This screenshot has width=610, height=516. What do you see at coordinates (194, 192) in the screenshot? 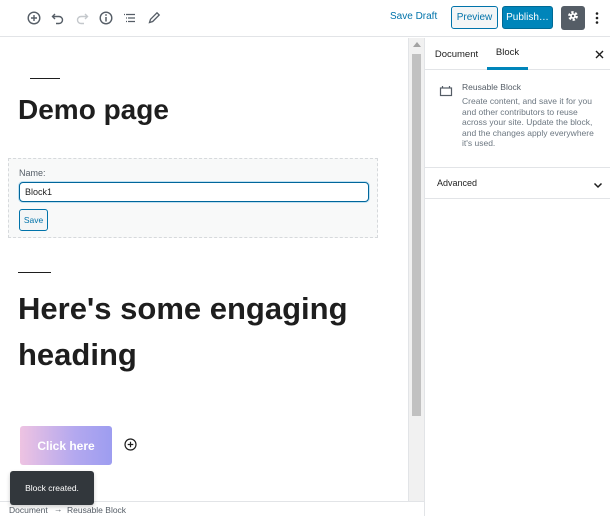
I see `block-name-input: Block1` at bounding box center [194, 192].